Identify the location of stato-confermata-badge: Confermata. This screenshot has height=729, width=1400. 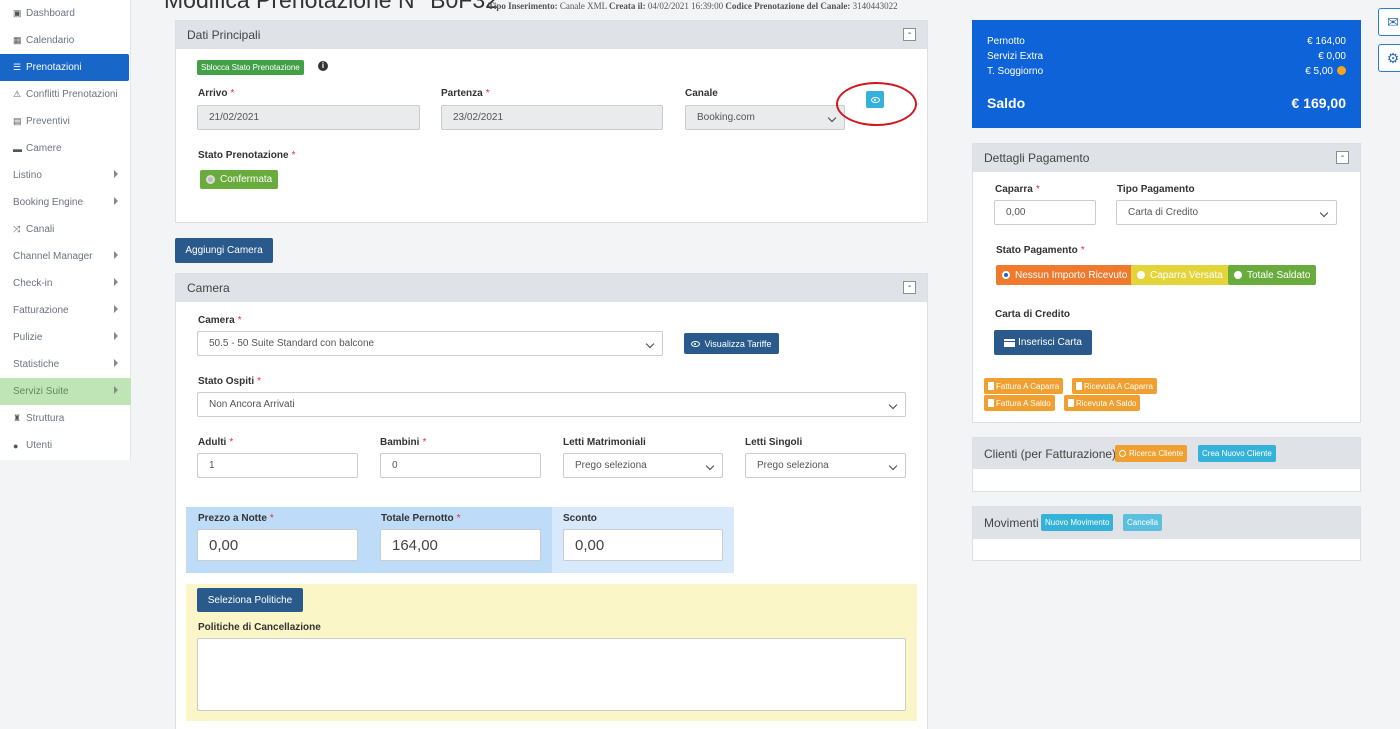
(239, 179).